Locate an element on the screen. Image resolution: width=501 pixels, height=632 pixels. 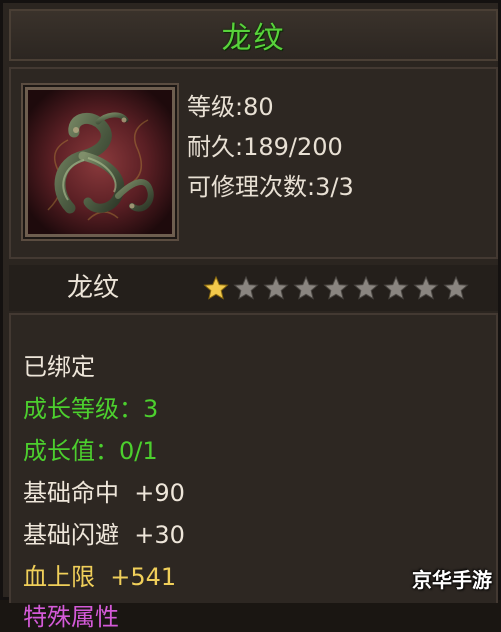
item-name: 龙纹 is located at coordinates (93, 288).